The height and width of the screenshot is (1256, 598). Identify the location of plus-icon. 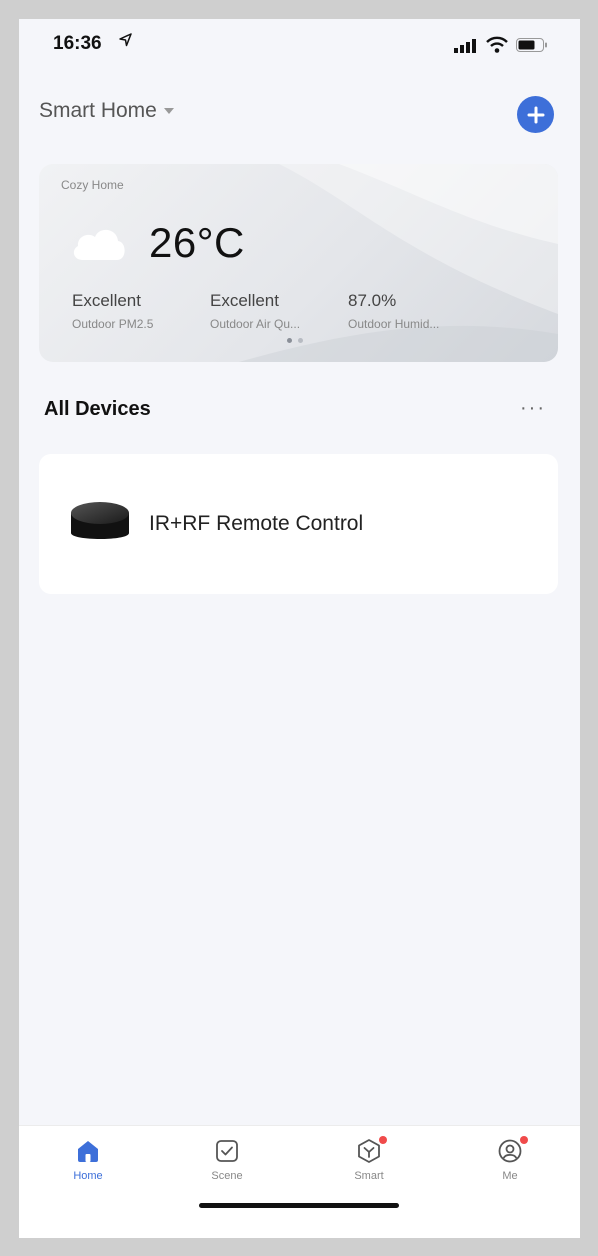
(535, 114).